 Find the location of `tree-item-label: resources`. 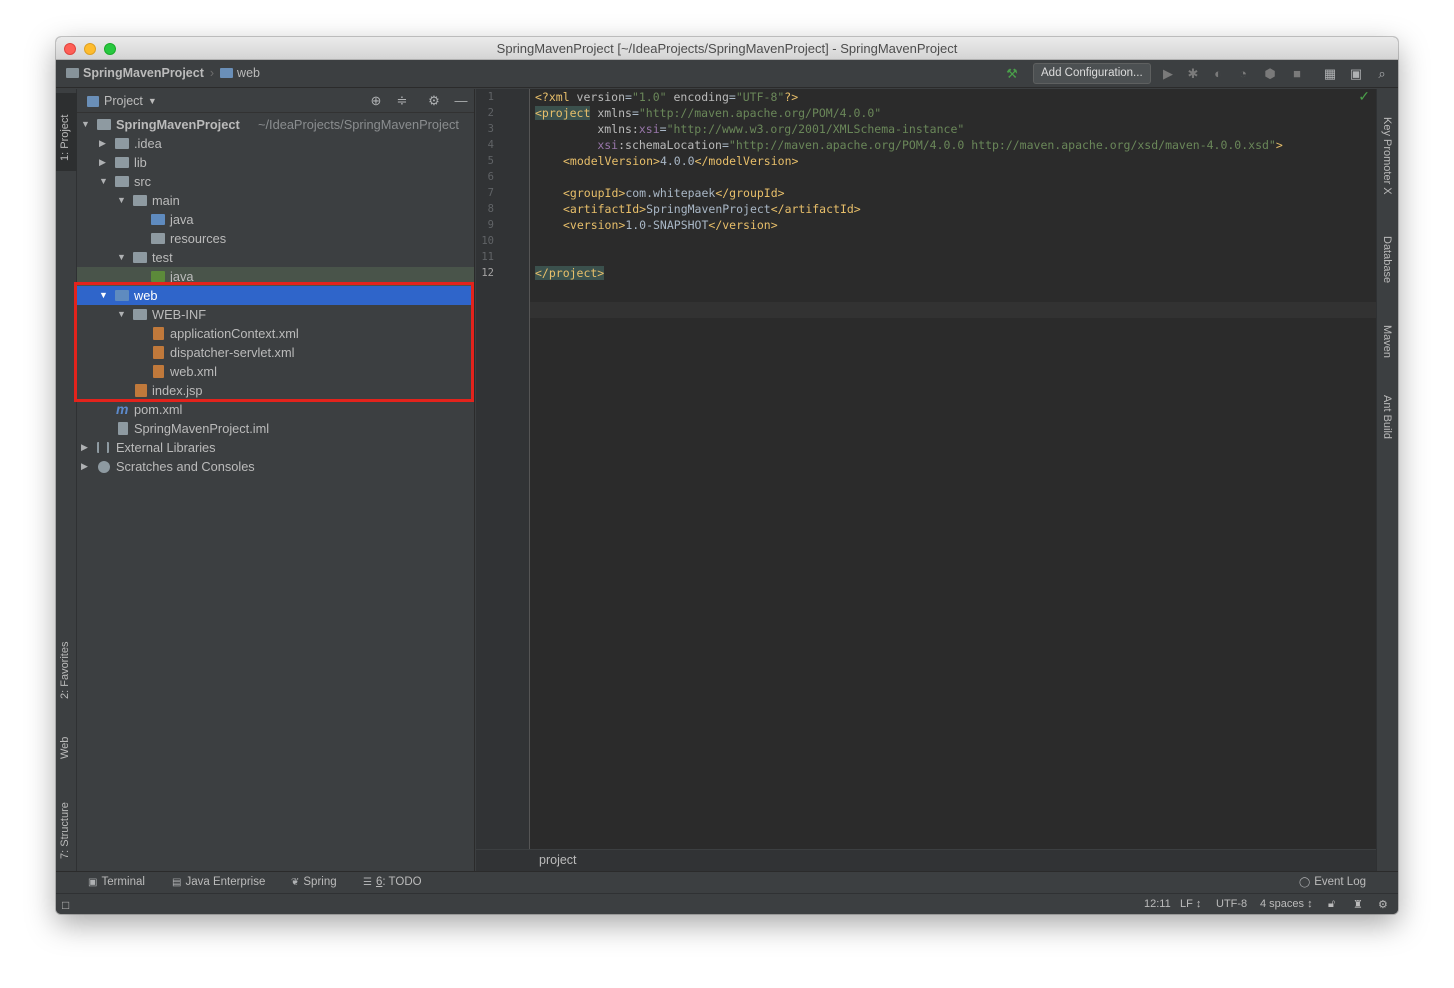

tree-item-label: resources is located at coordinates (198, 238).